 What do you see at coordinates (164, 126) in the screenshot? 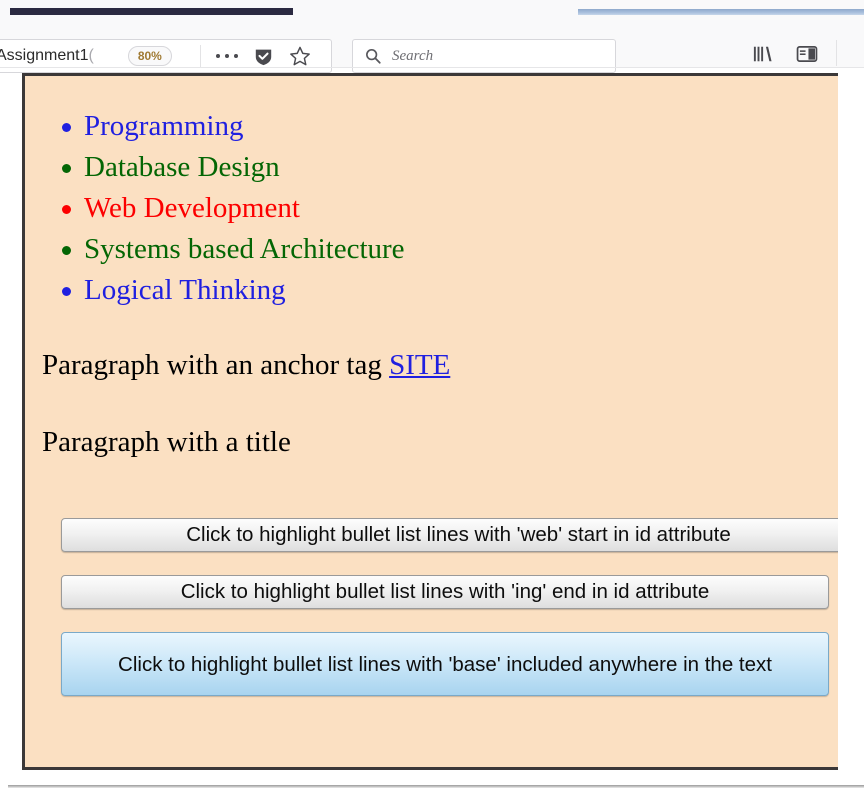
I see `list-item-label: Programming` at bounding box center [164, 126].